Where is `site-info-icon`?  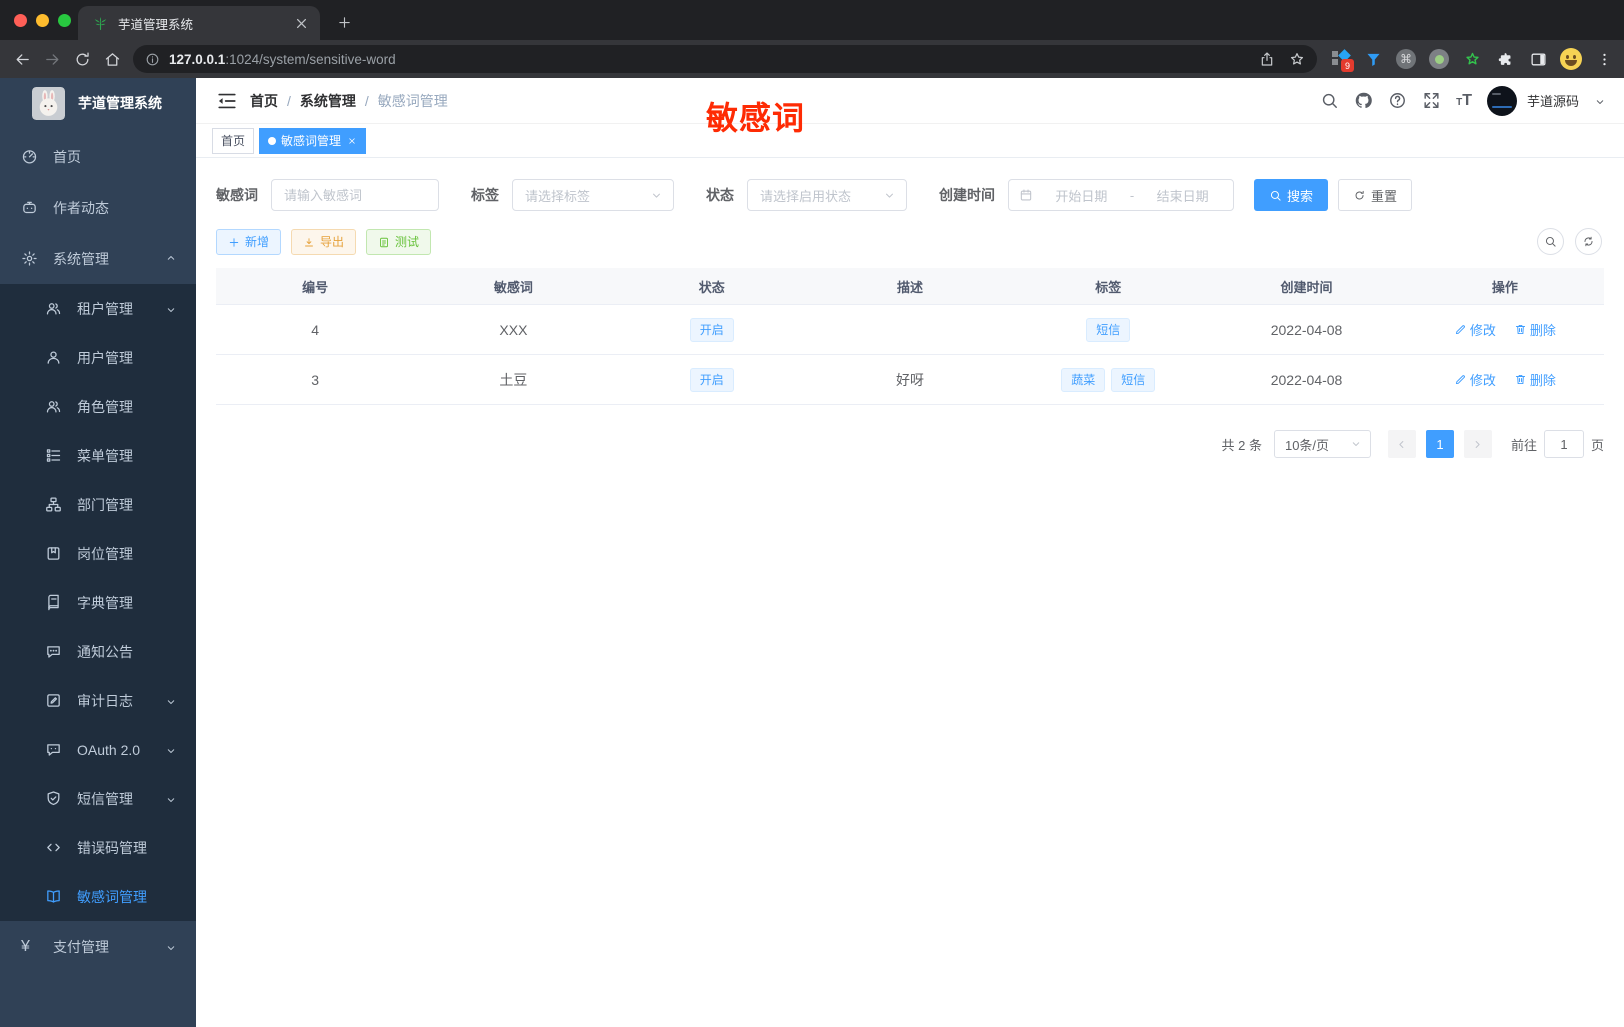
site-info-icon is located at coordinates (152, 59).